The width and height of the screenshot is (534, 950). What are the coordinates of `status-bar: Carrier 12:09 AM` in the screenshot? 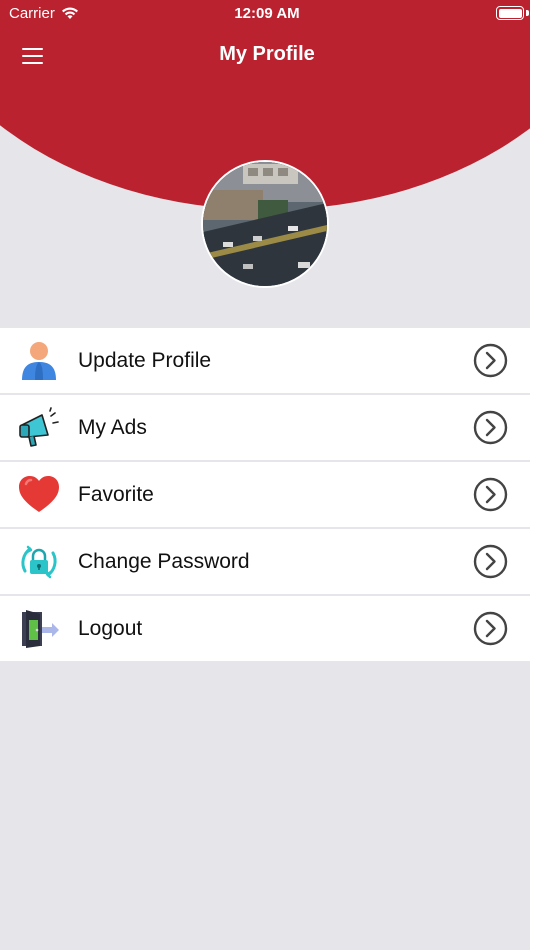 It's located at (267, 14).